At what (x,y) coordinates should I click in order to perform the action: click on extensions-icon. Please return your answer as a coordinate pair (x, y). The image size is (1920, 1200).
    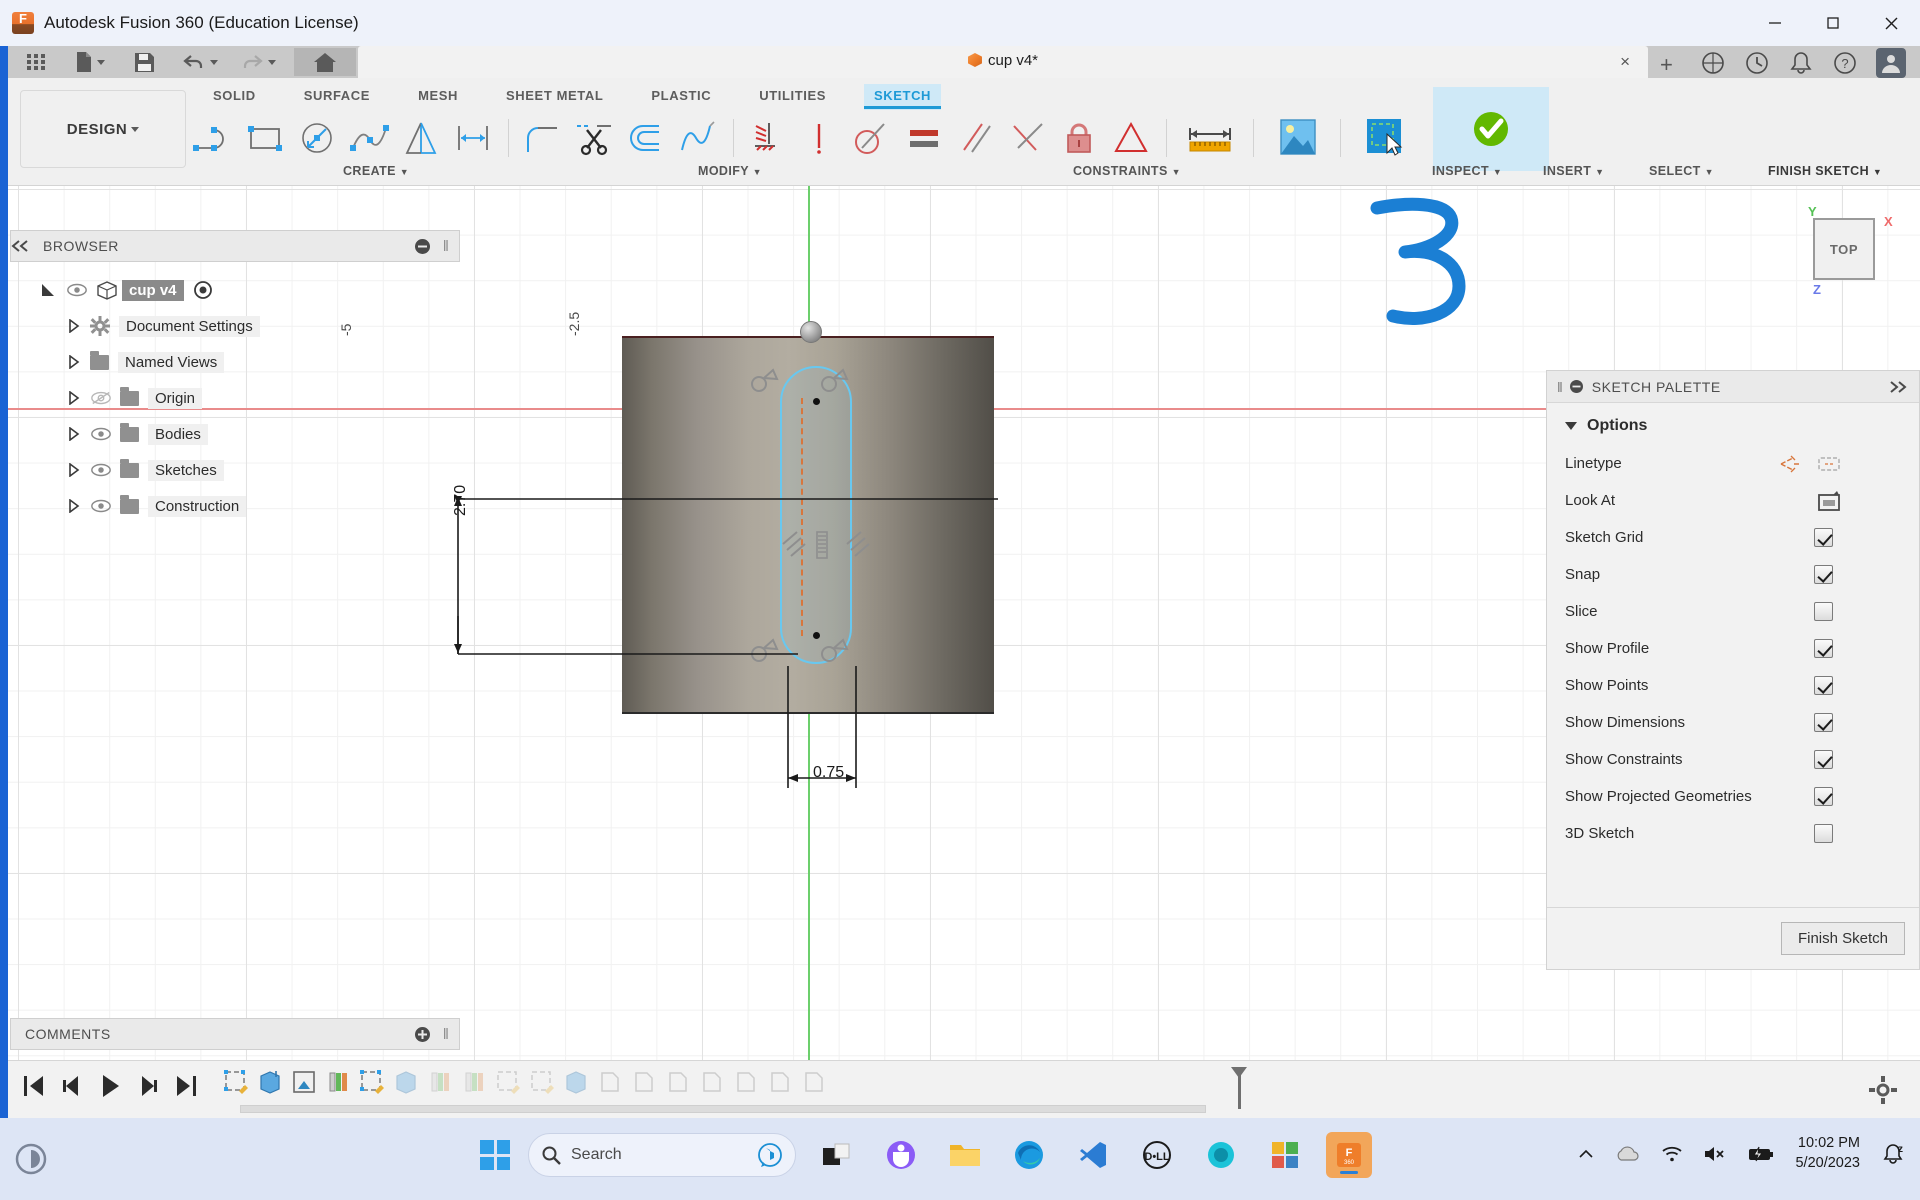
    Looking at the image, I should click on (1713, 63).